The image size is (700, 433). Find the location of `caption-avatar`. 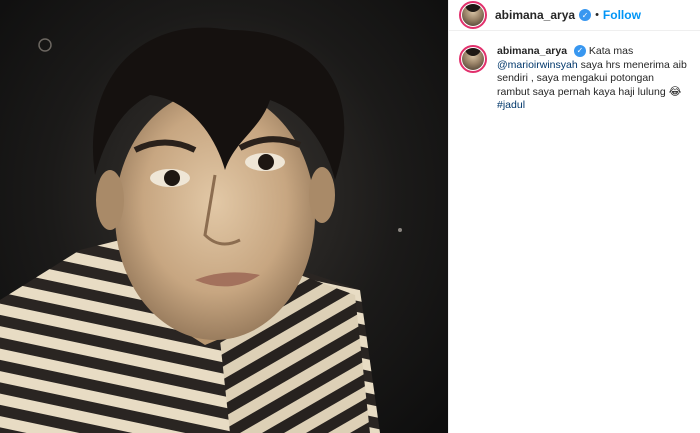

caption-avatar is located at coordinates (473, 59).